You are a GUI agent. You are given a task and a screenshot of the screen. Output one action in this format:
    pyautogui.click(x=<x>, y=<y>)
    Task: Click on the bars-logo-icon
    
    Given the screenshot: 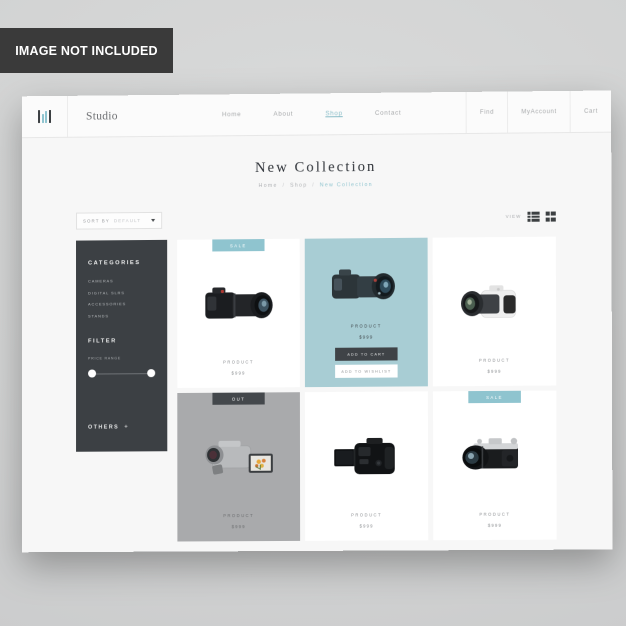 What is the action you would take?
    pyautogui.click(x=44, y=116)
    